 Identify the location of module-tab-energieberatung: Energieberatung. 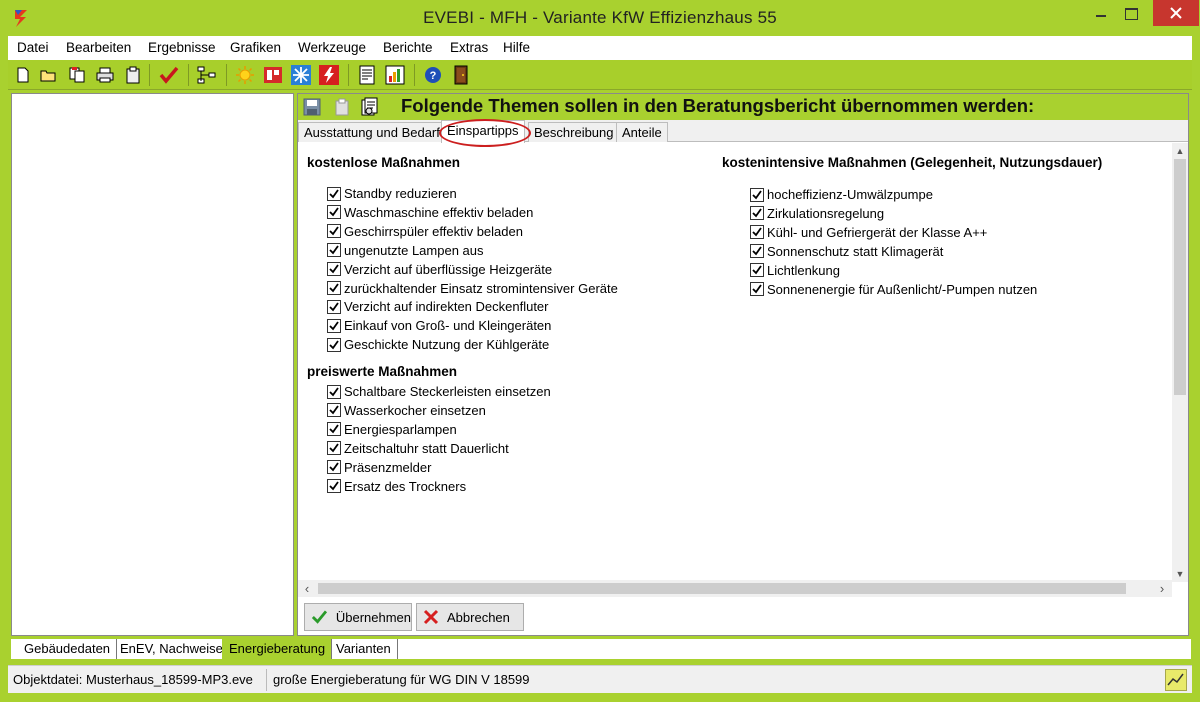
(277, 649).